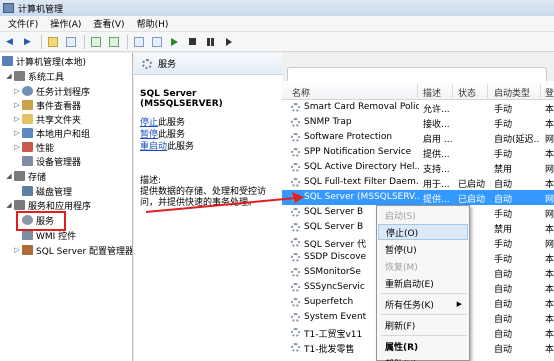  I want to click on tree-system-tools: ◢ 系统工具, so click(35, 76).